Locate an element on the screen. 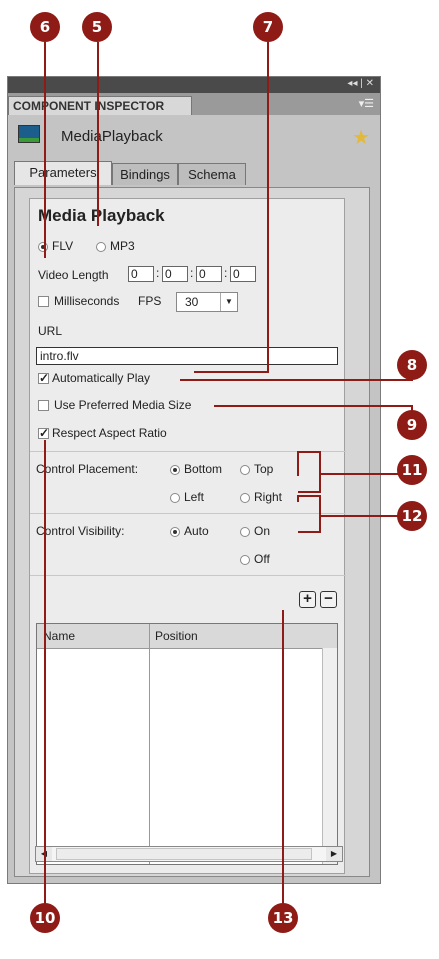 This screenshot has height=959, width=439. visibility-off-radio is located at coordinates (245, 560).